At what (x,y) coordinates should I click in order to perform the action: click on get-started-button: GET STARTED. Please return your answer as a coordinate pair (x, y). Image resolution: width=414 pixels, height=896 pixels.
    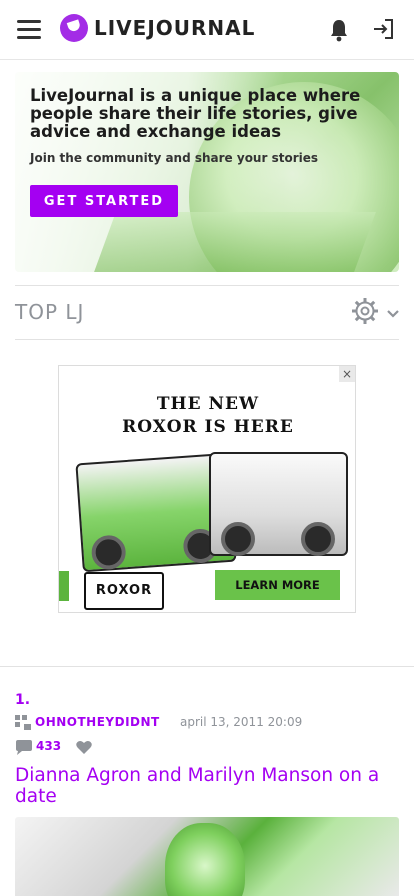
    Looking at the image, I should click on (104, 201).